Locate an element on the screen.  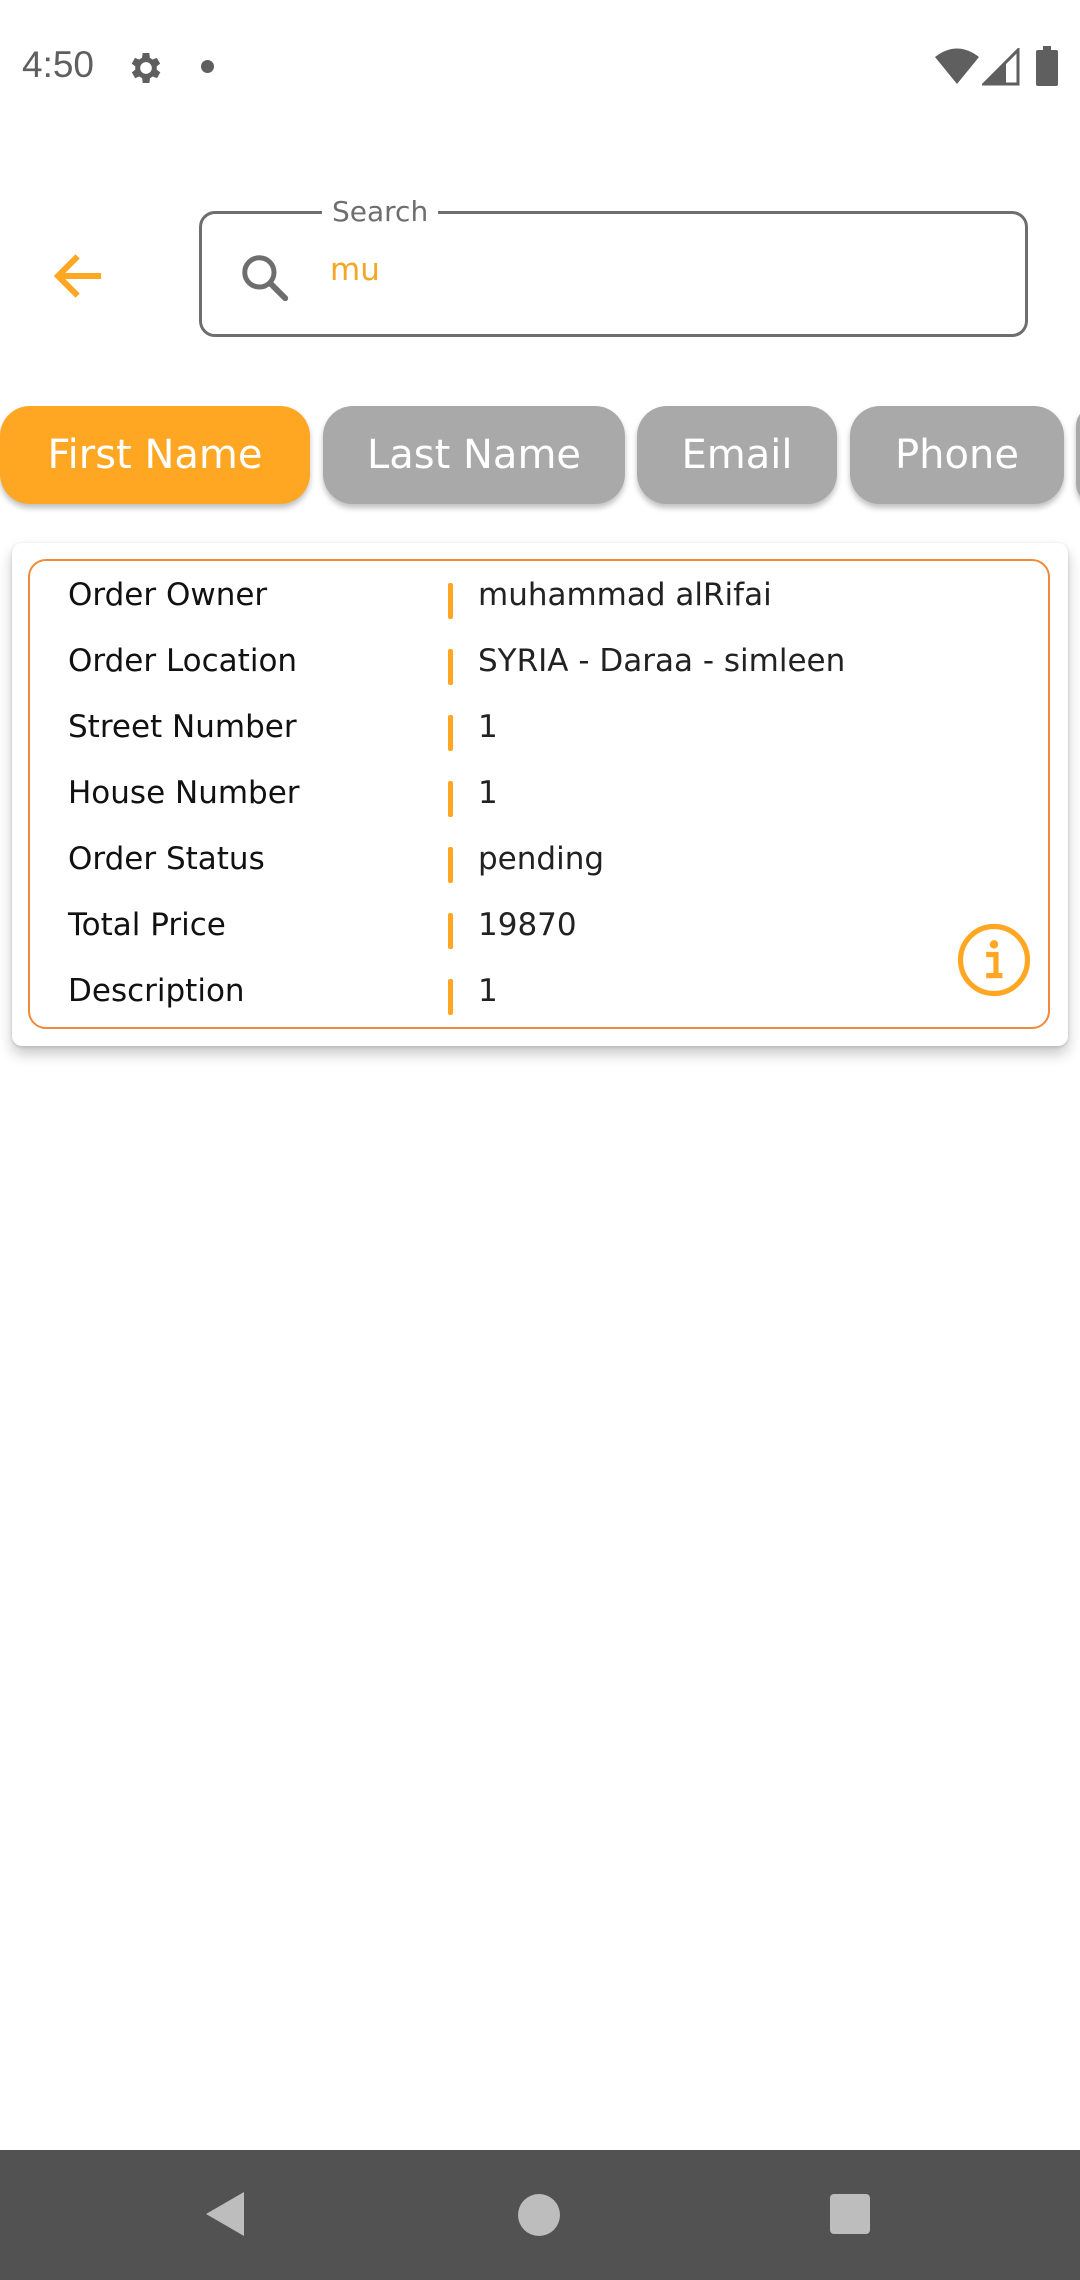
field-row-house-number: House Number 1 is located at coordinates (539, 797).